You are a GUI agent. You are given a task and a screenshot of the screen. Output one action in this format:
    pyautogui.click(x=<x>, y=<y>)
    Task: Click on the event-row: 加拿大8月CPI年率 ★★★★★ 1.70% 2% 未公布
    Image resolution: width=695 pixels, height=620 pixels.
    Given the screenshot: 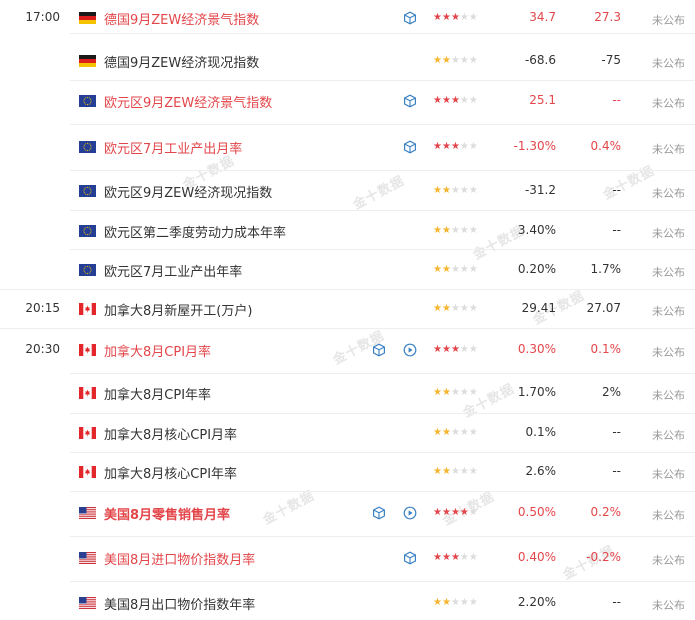 What is the action you would take?
    pyautogui.click(x=347, y=394)
    